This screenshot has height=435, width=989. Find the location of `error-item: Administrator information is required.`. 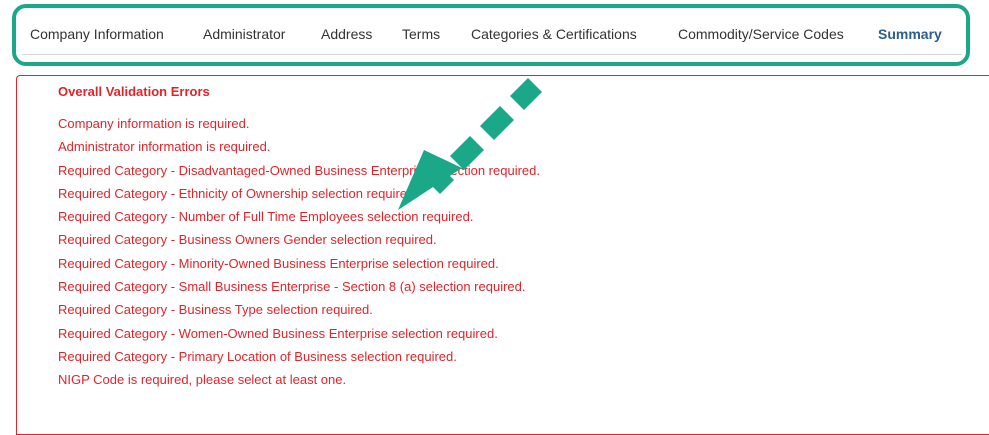

error-item: Administrator information is required. is located at coordinates (164, 147).